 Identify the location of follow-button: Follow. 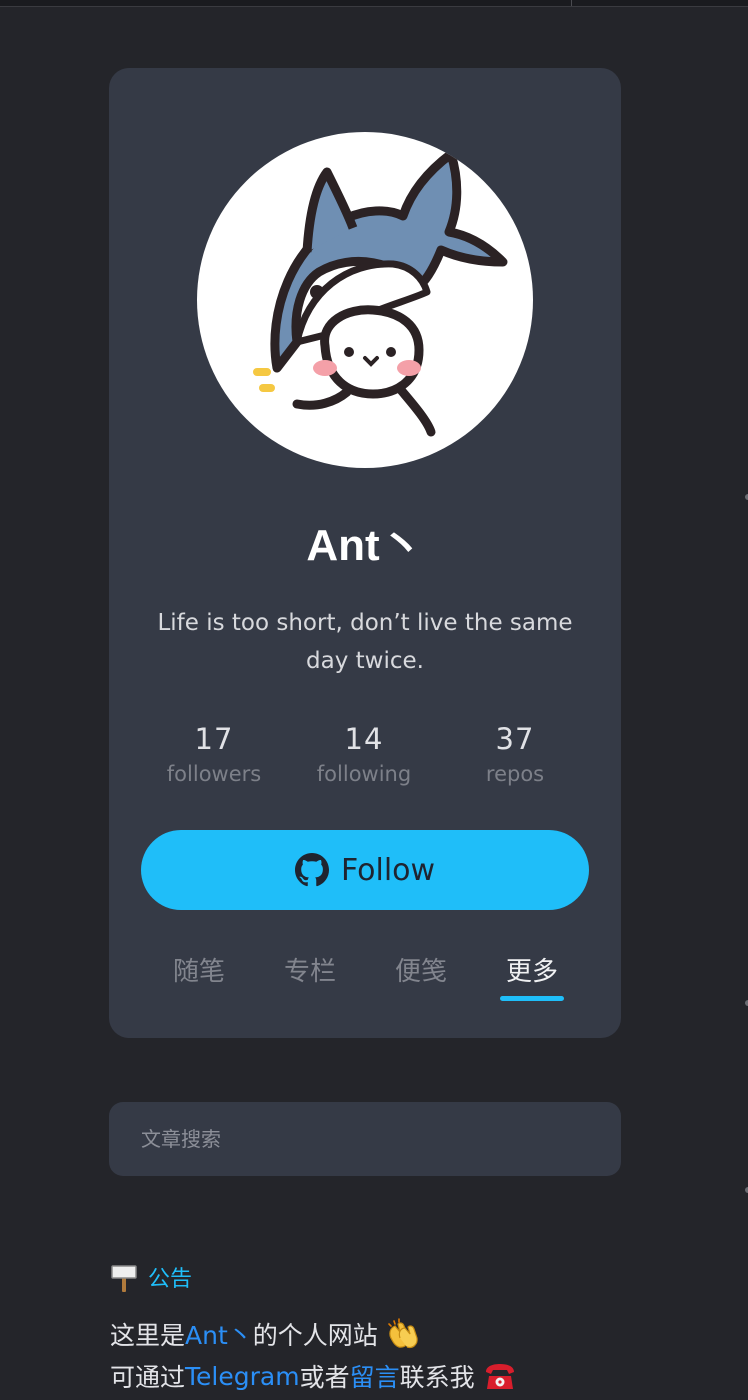
(365, 870).